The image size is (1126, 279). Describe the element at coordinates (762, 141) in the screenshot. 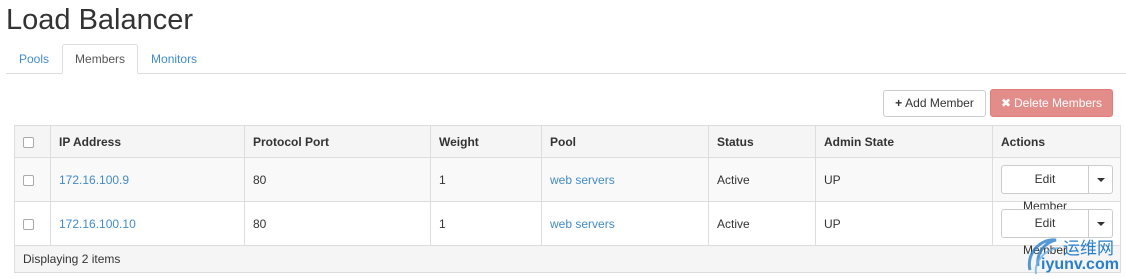

I see `column-header-status: Status` at that location.